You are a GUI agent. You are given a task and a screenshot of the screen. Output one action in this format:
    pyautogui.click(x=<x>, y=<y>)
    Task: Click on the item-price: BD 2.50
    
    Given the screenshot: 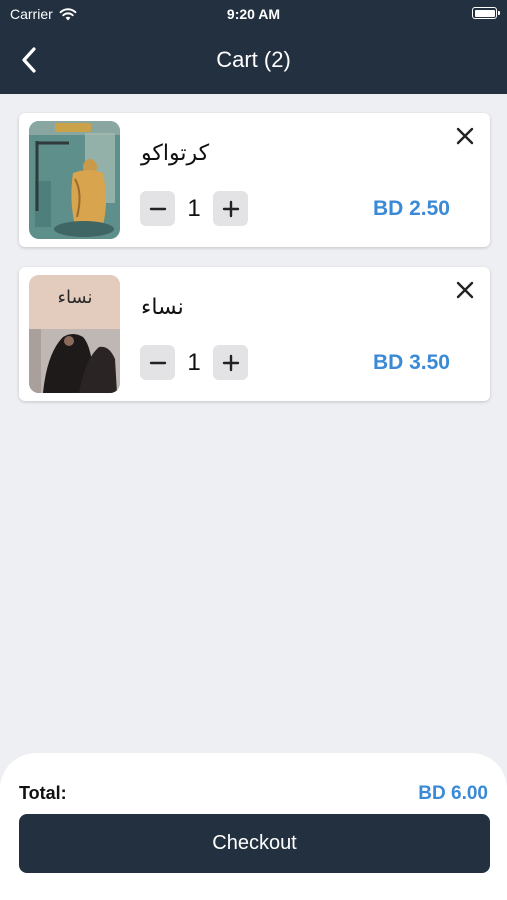 What is the action you would take?
    pyautogui.click(x=411, y=208)
    